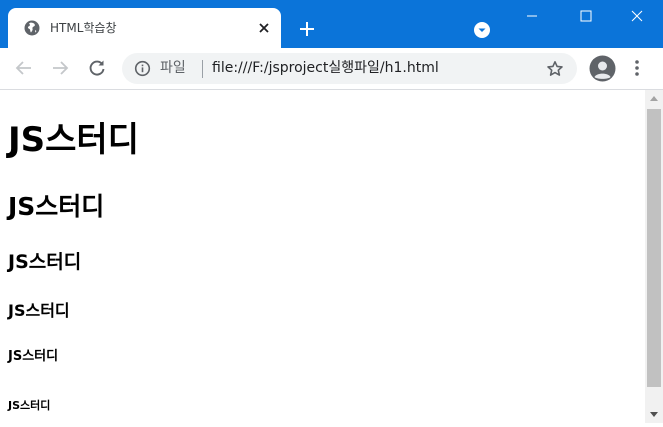  Describe the element at coordinates (586, 16) in the screenshot. I see `maximize-button` at that location.